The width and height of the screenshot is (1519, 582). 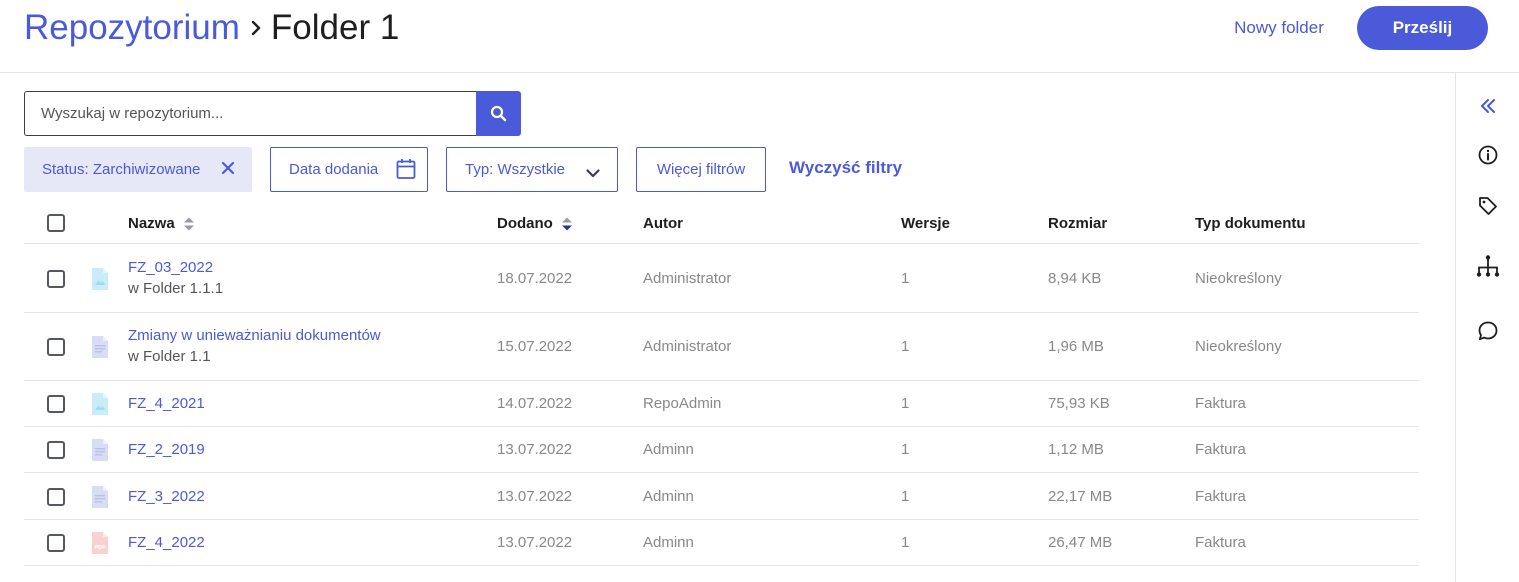 I want to click on file-location: w Folder 1.1.1, so click(x=176, y=288).